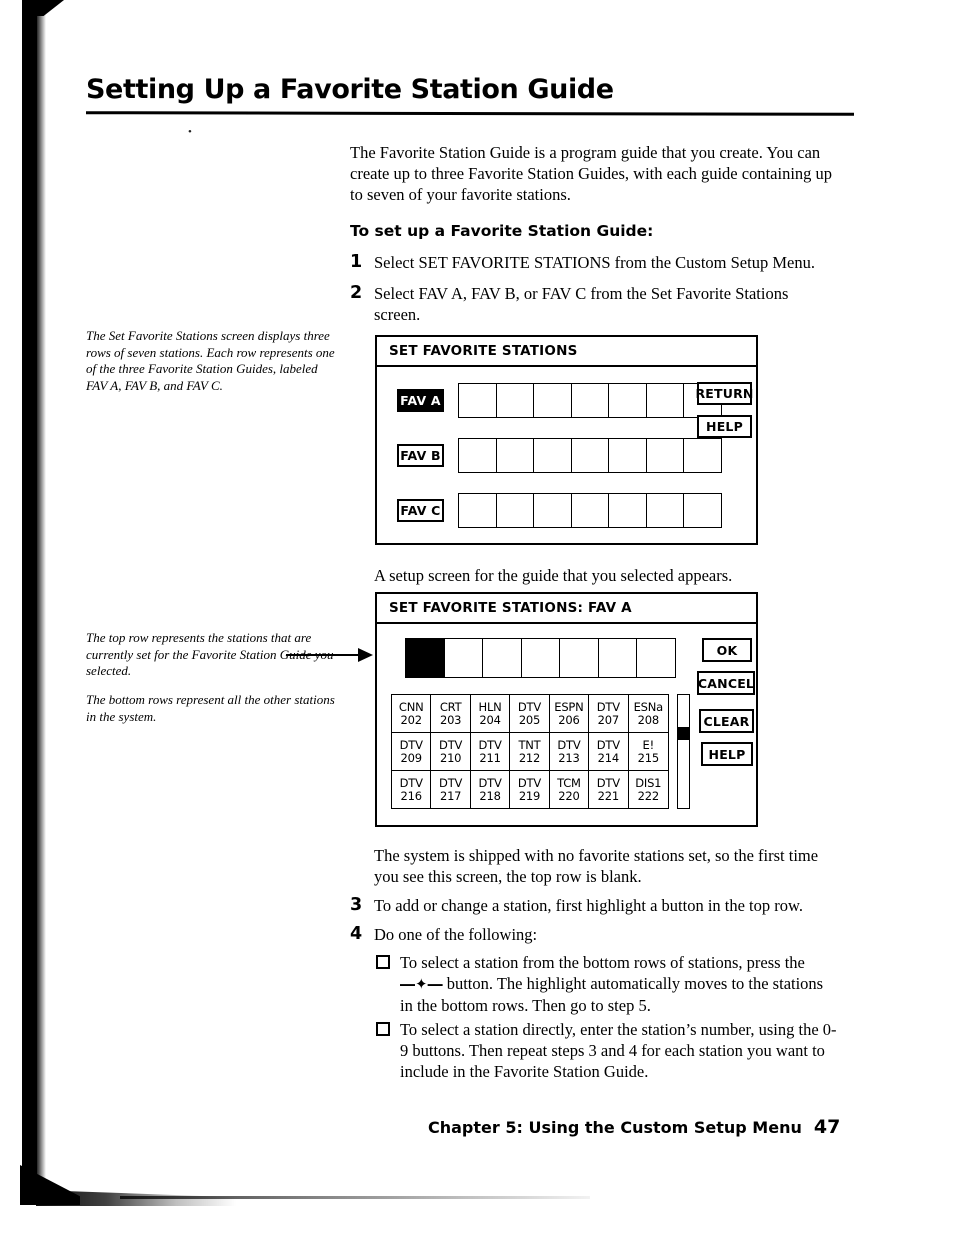 Image resolution: width=954 pixels, height=1233 pixels. What do you see at coordinates (726, 721) in the screenshot?
I see `clear-button: CLEAR` at bounding box center [726, 721].